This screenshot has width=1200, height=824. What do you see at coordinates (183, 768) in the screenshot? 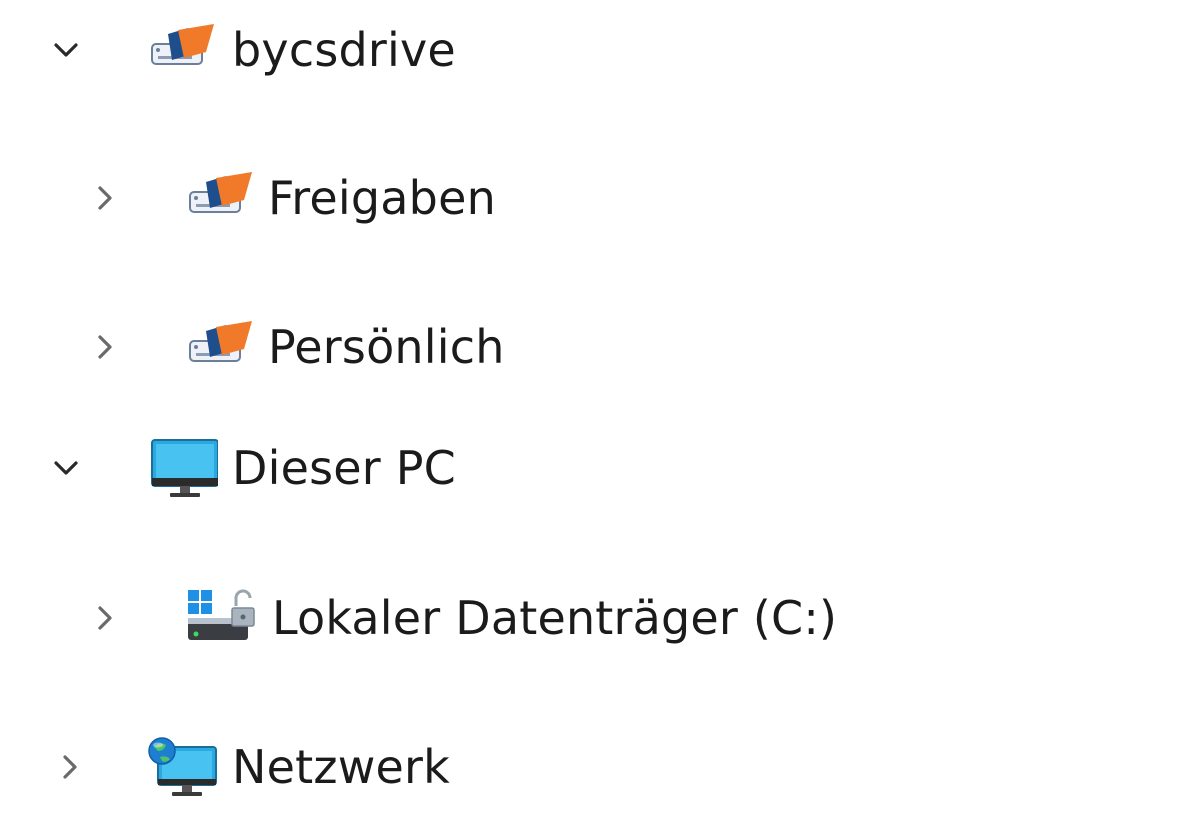
I see `network-globe-icon` at bounding box center [183, 768].